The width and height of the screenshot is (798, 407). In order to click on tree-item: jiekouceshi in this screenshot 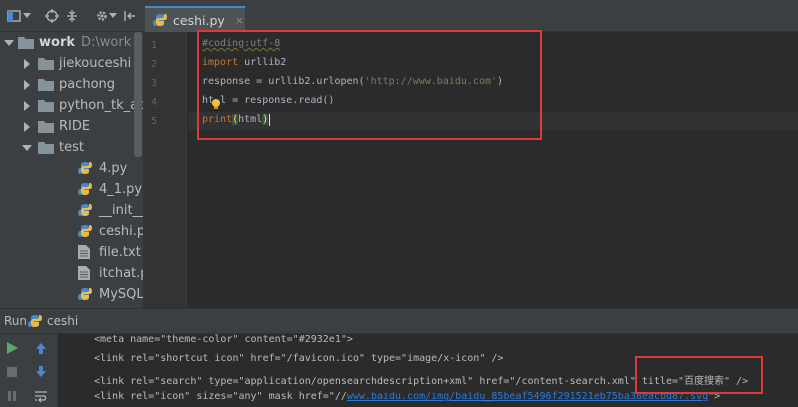, I will do `click(71, 63)`.